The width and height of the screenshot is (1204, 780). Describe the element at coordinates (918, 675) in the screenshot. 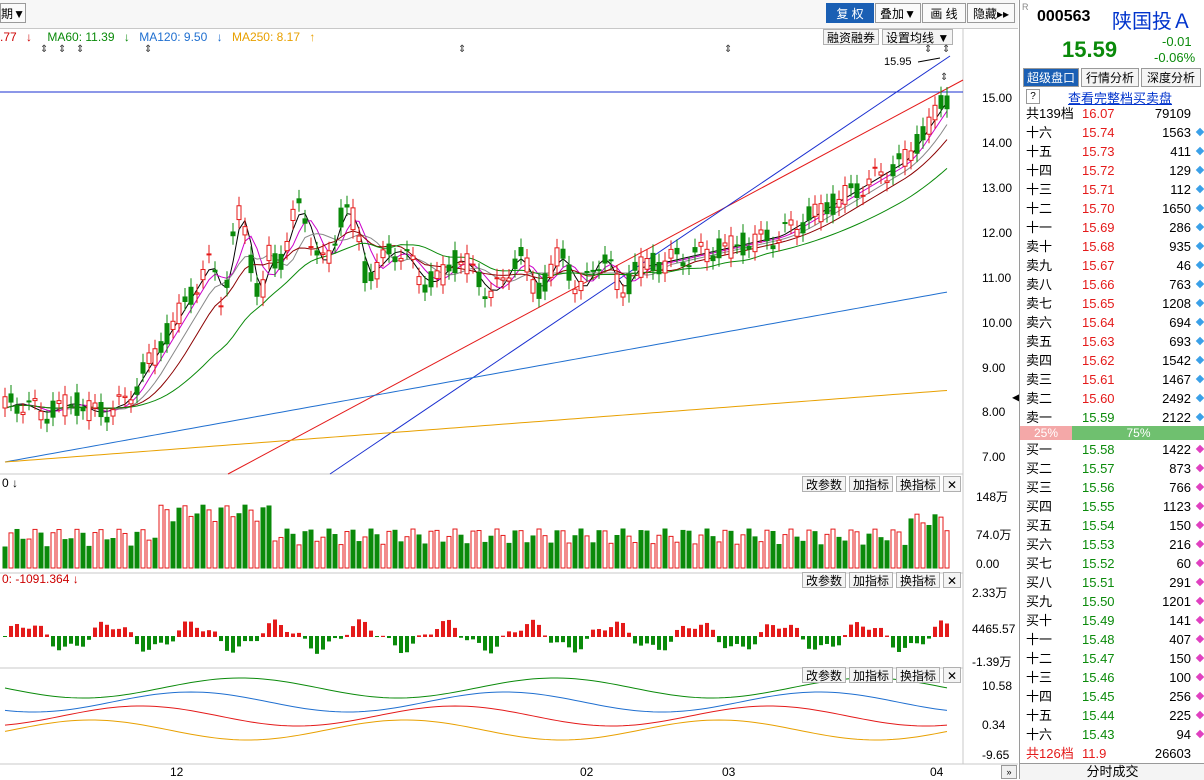

I see `ind-huanzhibiao-button: 换指标` at that location.